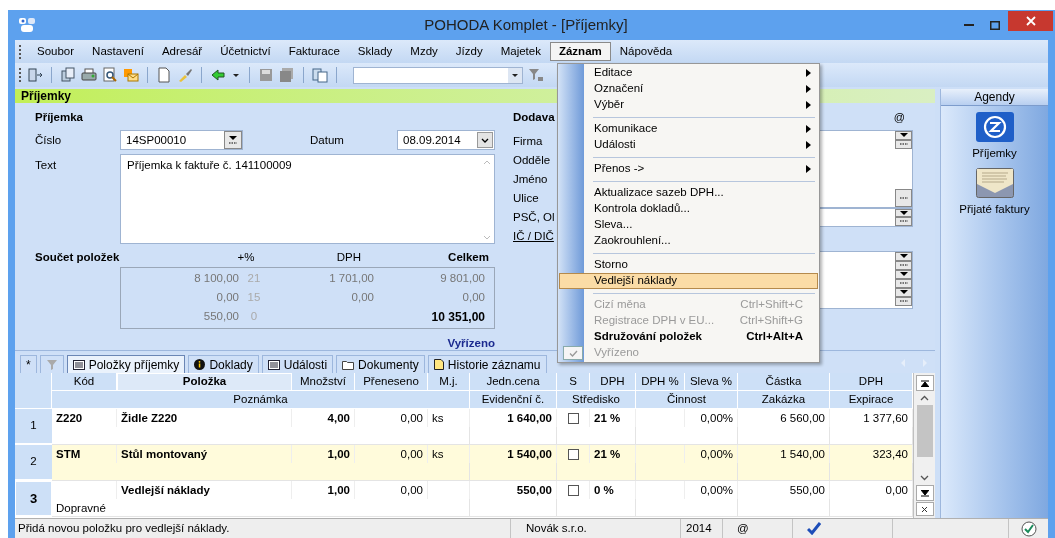 The height and width of the screenshot is (538, 1055). I want to click on menu-item: Události, so click(688, 145).